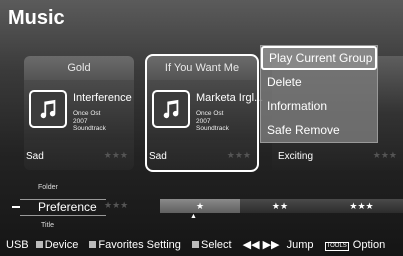 The height and width of the screenshot is (256, 403). What do you see at coordinates (36, 18) in the screenshot?
I see `page-title: Music` at bounding box center [36, 18].